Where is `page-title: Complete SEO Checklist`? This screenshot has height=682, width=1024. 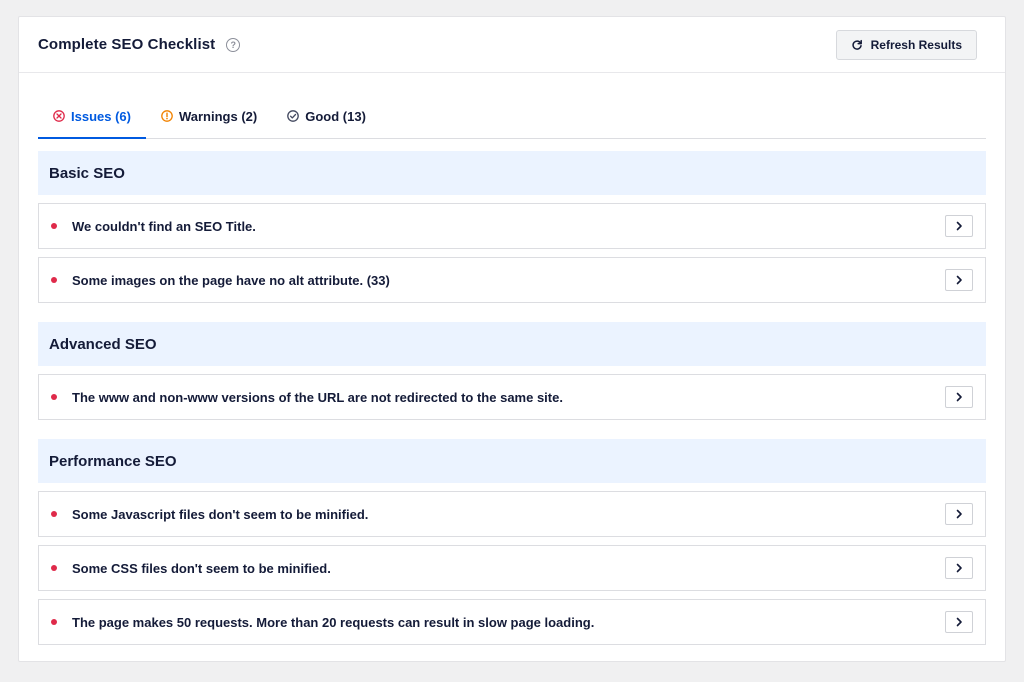 page-title: Complete SEO Checklist is located at coordinates (127, 44).